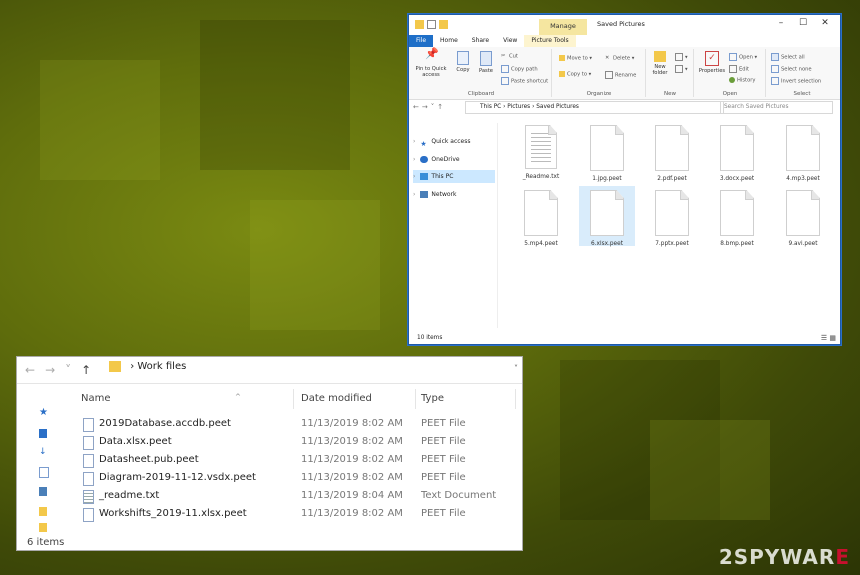 This screenshot has height=575, width=860. I want to click on nav-item-network: › Network, so click(454, 194).